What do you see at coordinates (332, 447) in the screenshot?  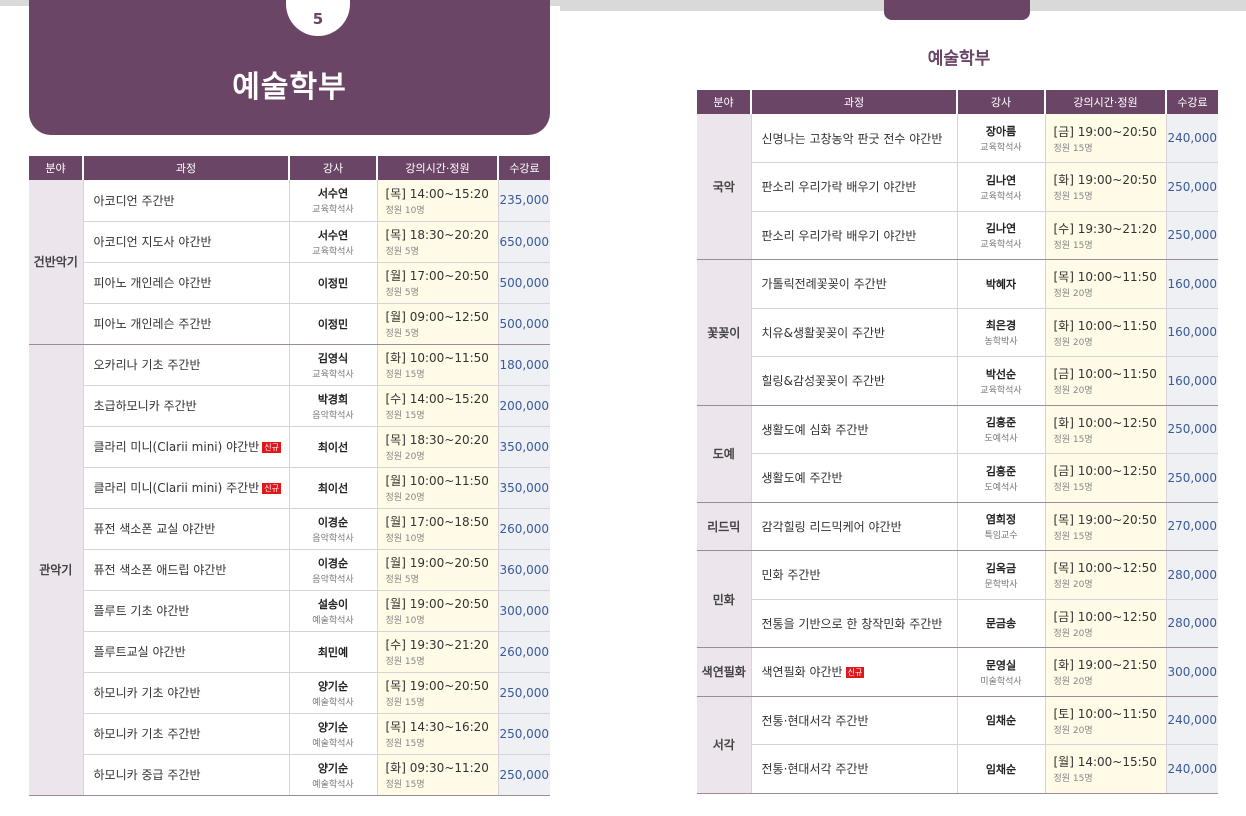 I see `instructor-cell: 최이선` at bounding box center [332, 447].